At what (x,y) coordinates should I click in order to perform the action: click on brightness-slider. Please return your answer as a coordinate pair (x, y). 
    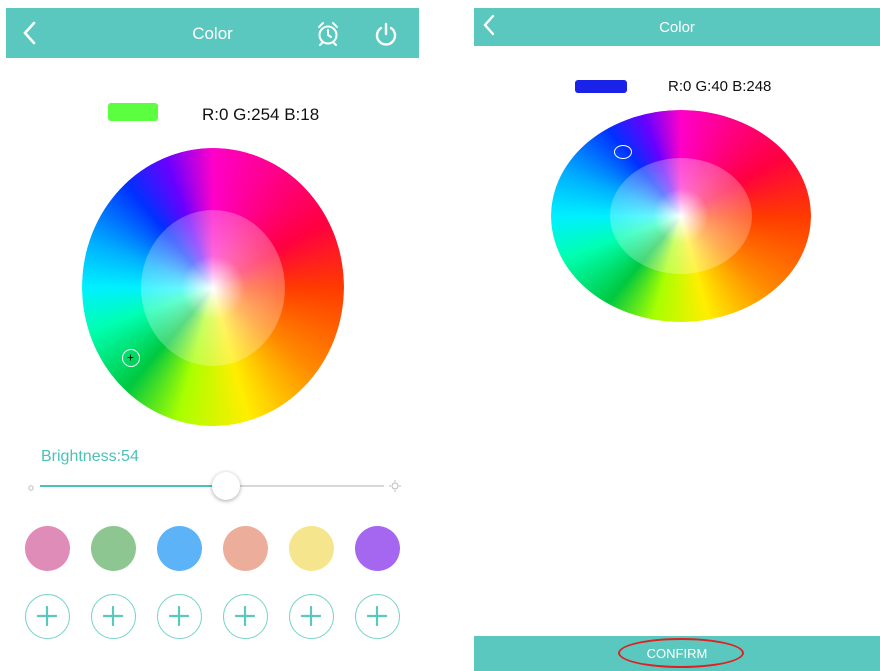
    Looking at the image, I should click on (212, 486).